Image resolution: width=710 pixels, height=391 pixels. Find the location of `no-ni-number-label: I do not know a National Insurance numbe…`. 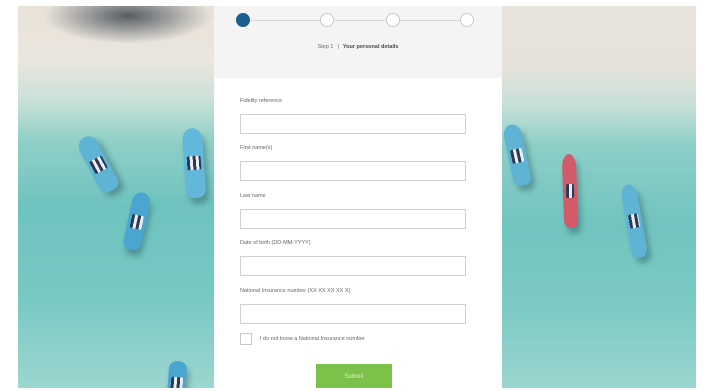

no-ni-number-label: I do not know a National Insurance numbe… is located at coordinates (312, 339).